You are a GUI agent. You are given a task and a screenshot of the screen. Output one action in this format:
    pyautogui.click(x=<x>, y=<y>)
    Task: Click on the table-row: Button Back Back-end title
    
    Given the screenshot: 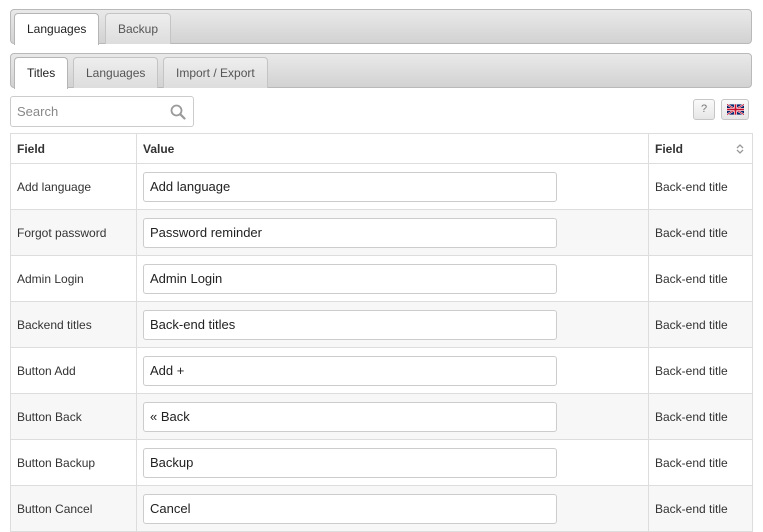 What is the action you would take?
    pyautogui.click(x=381, y=416)
    